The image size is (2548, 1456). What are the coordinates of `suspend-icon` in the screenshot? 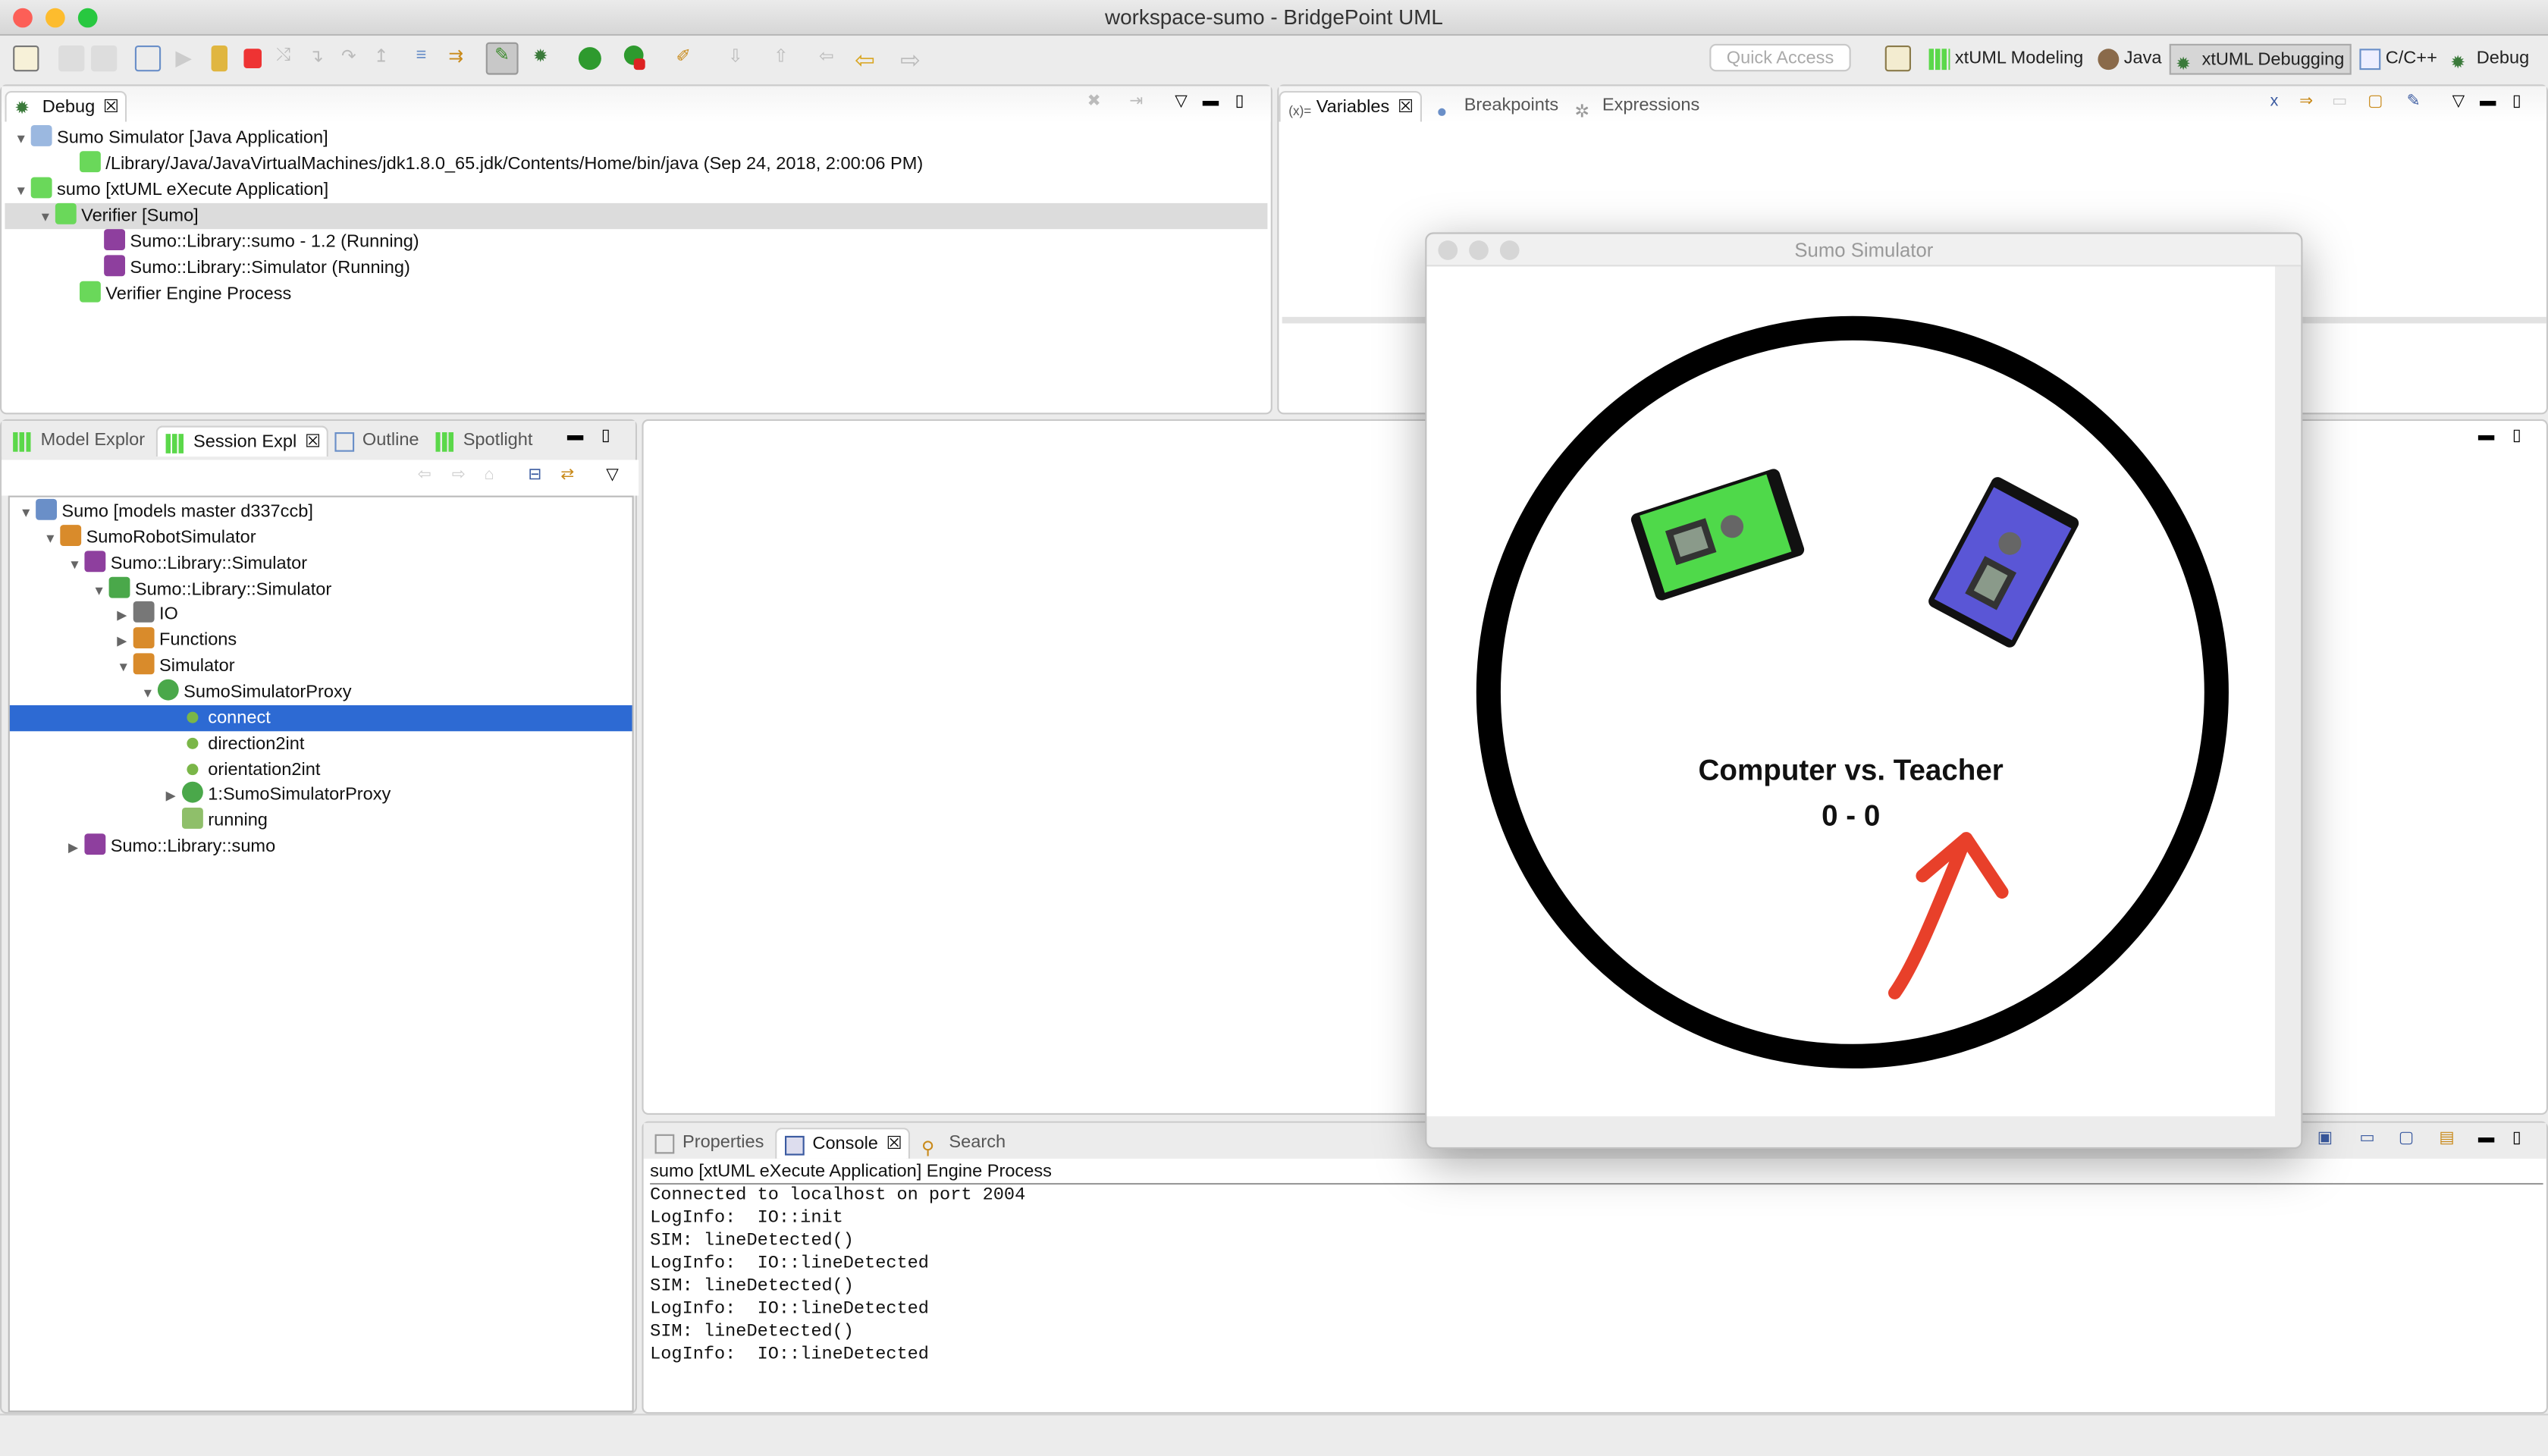 It's located at (219, 59).